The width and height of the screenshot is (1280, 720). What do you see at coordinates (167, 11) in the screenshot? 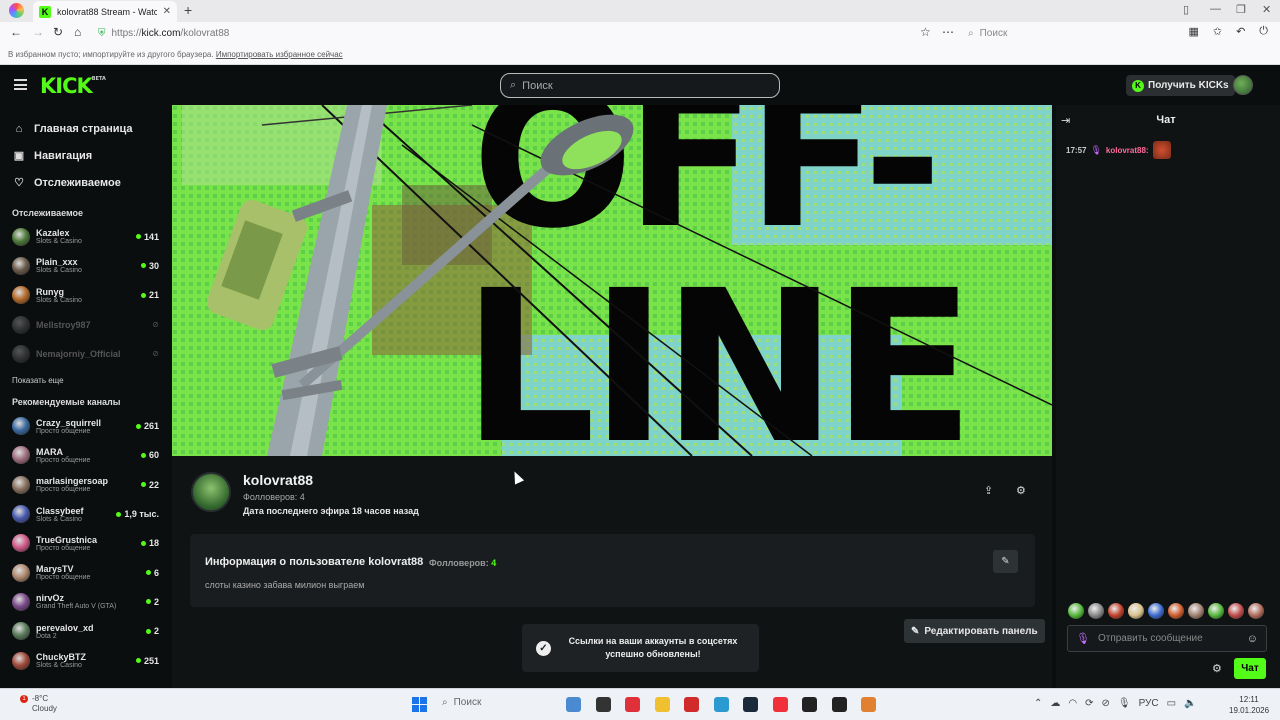
I see `tab-close-icon: ✕` at bounding box center [167, 11].